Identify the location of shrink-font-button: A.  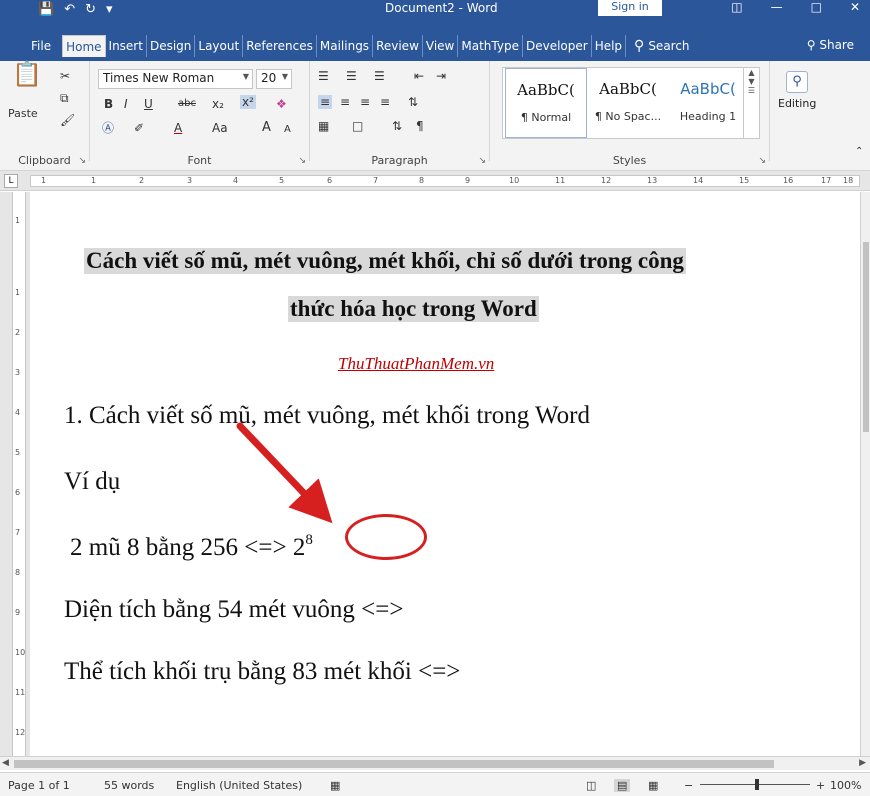
(287, 130).